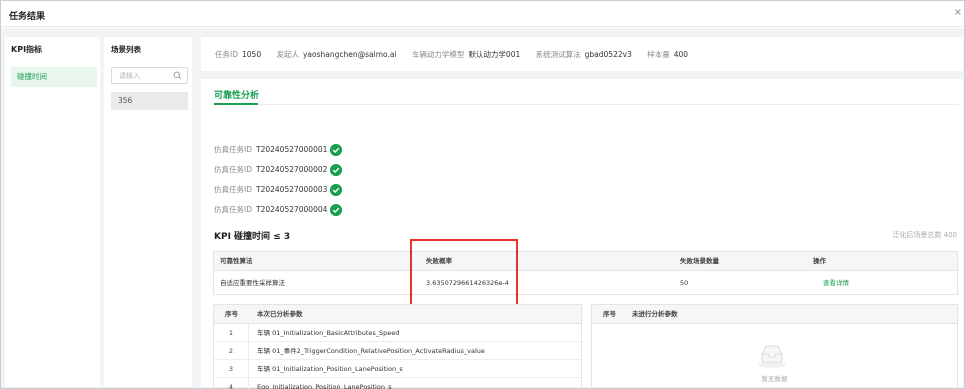 The image size is (965, 389). Describe the element at coordinates (236, 104) in the screenshot. I see `tab-active-indicator` at that location.